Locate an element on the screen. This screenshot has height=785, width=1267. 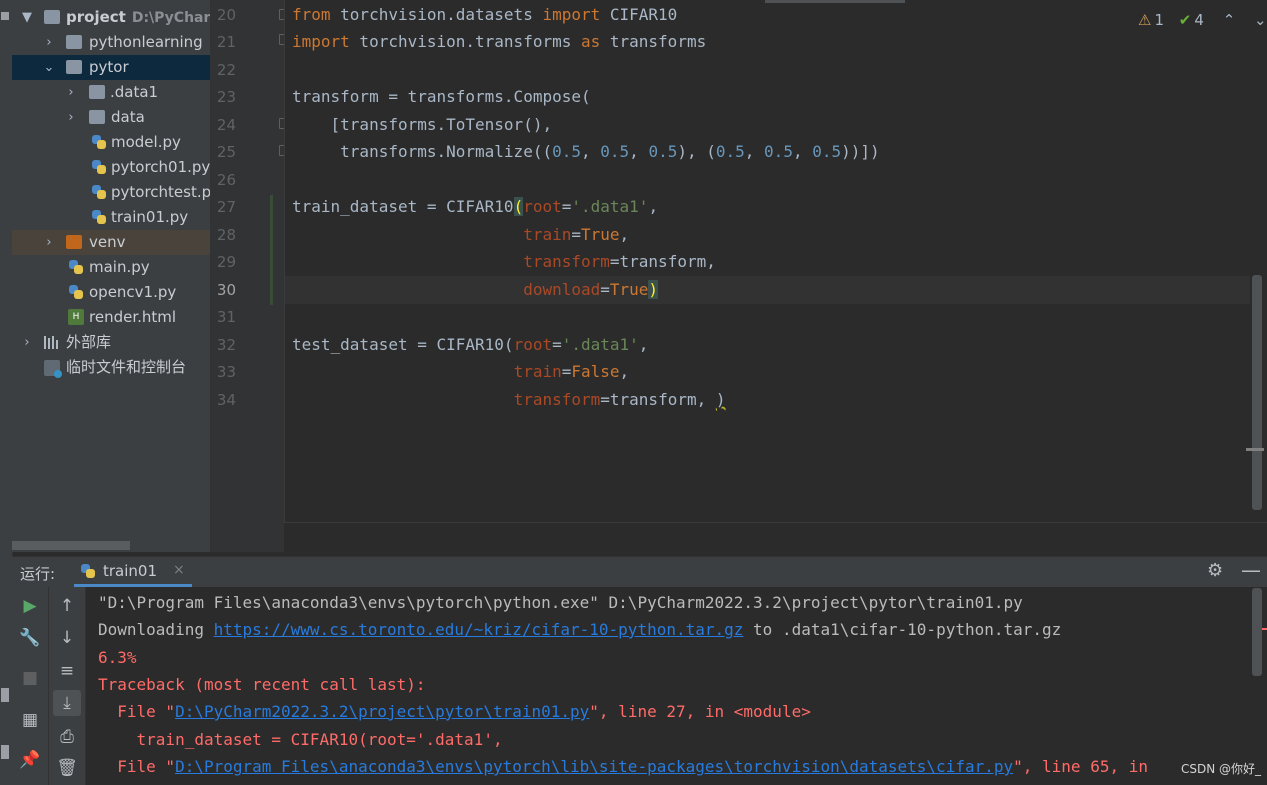
weak-warning-count: 4 is located at coordinates (1199, 20).